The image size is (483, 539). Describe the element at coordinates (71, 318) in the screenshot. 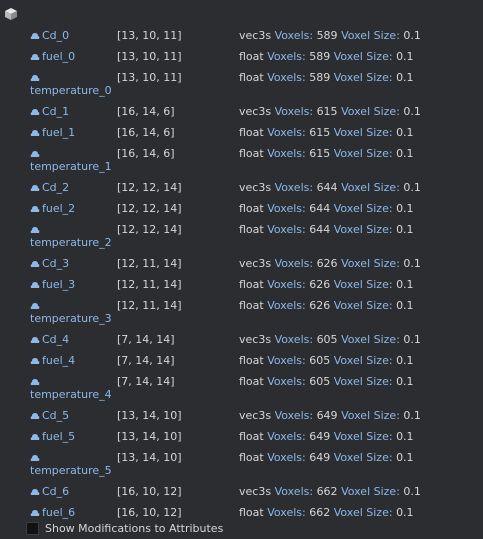

I see `volume-name: temperature_3` at that location.